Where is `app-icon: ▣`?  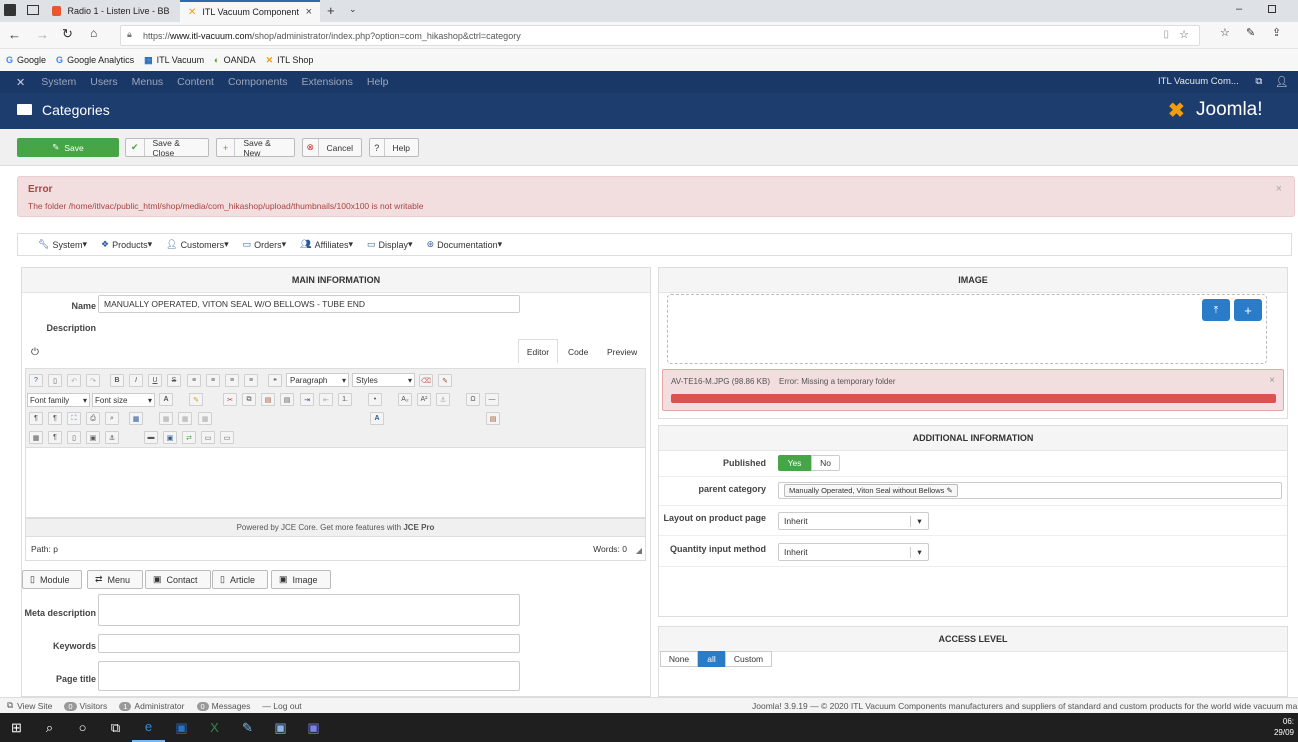
app-icon: ▣ is located at coordinates (280, 727).